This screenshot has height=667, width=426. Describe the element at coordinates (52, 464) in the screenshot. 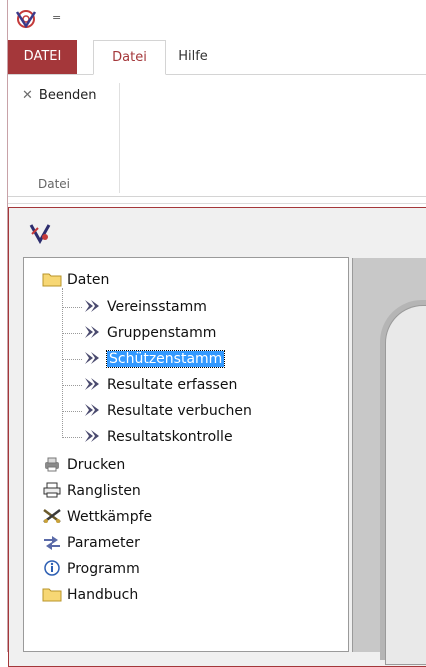

I see `printer-icon` at that location.